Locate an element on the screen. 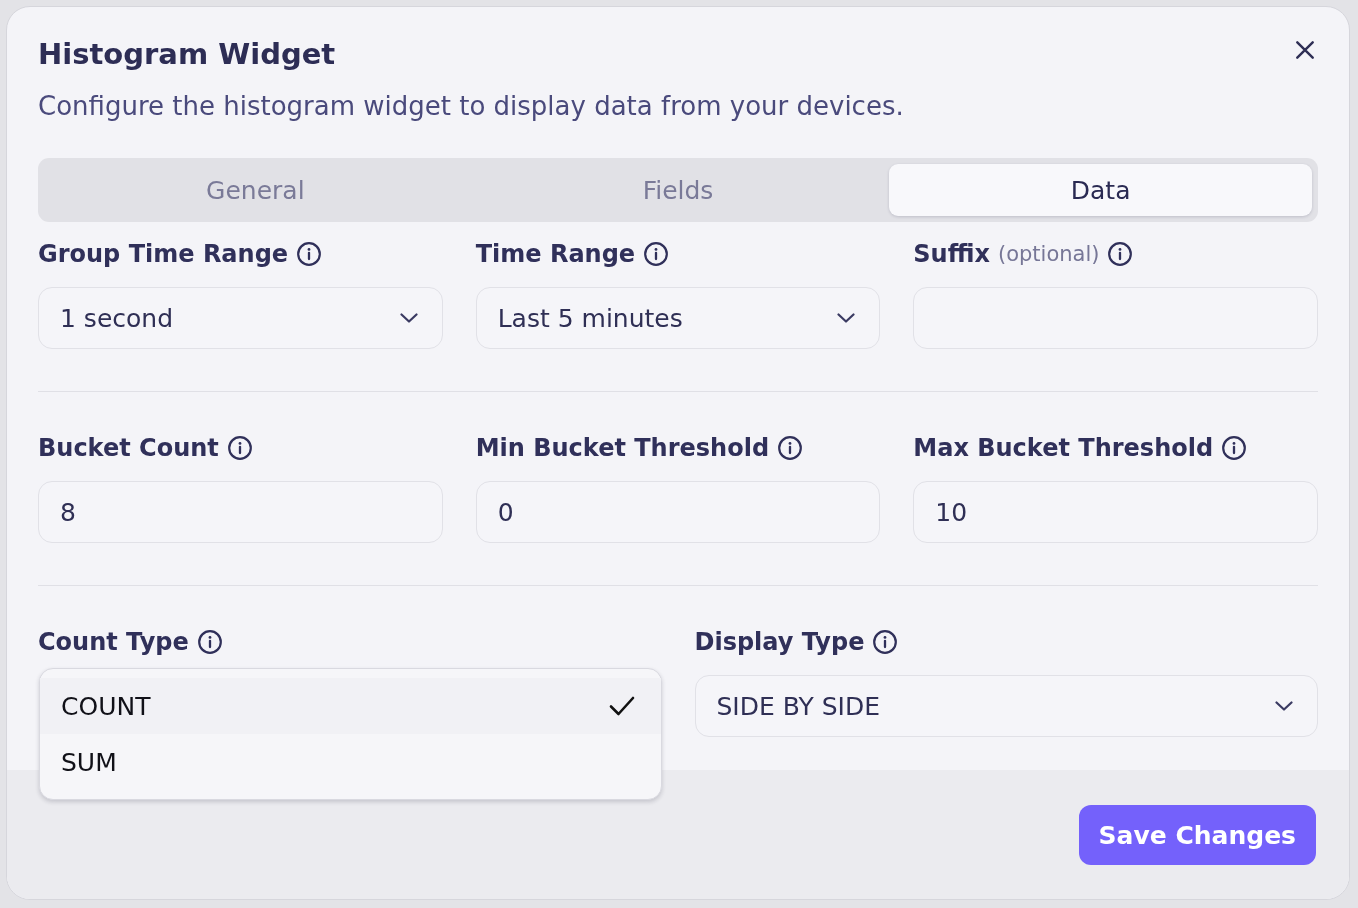  dropdown-option: COUNT is located at coordinates (350, 706).